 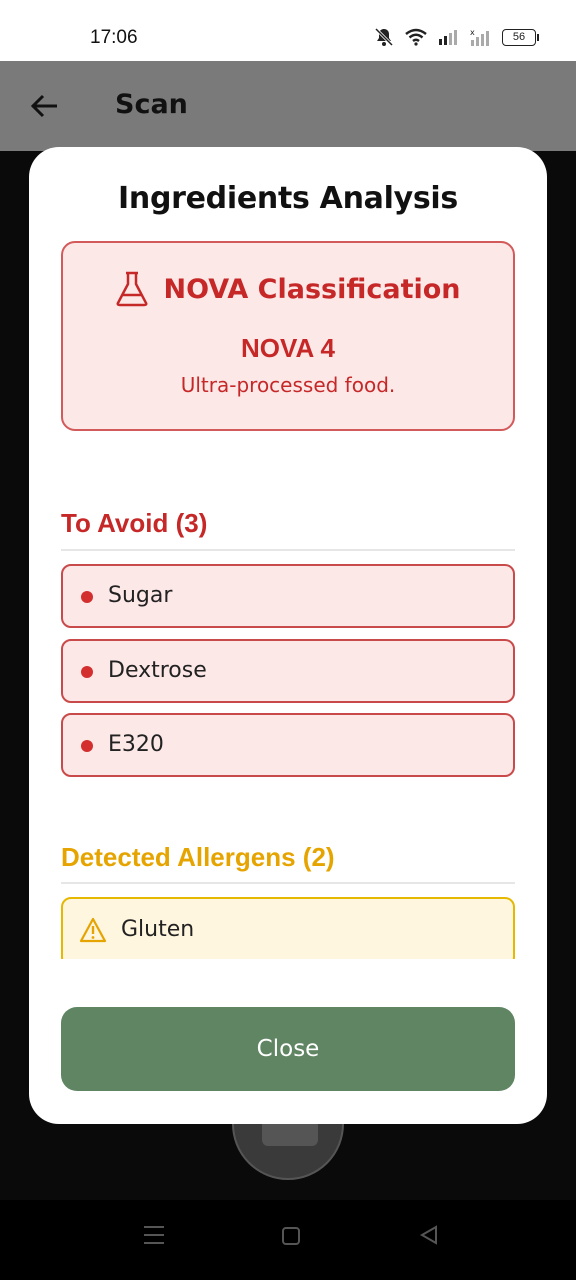 What do you see at coordinates (288, 198) in the screenshot?
I see `dialog-title: Ingredients Analysis` at bounding box center [288, 198].